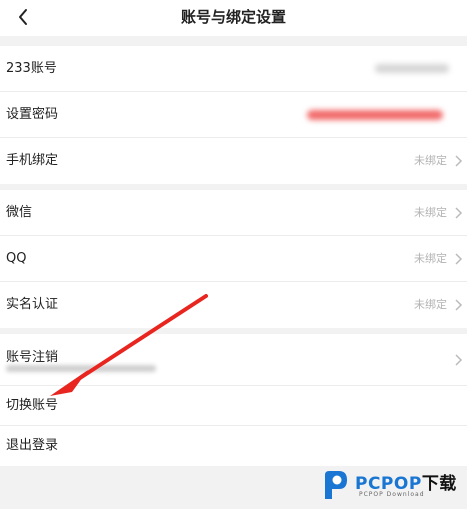 The image size is (467, 509). Describe the element at coordinates (16, 258) in the screenshot. I see `row-label: QQ` at that location.